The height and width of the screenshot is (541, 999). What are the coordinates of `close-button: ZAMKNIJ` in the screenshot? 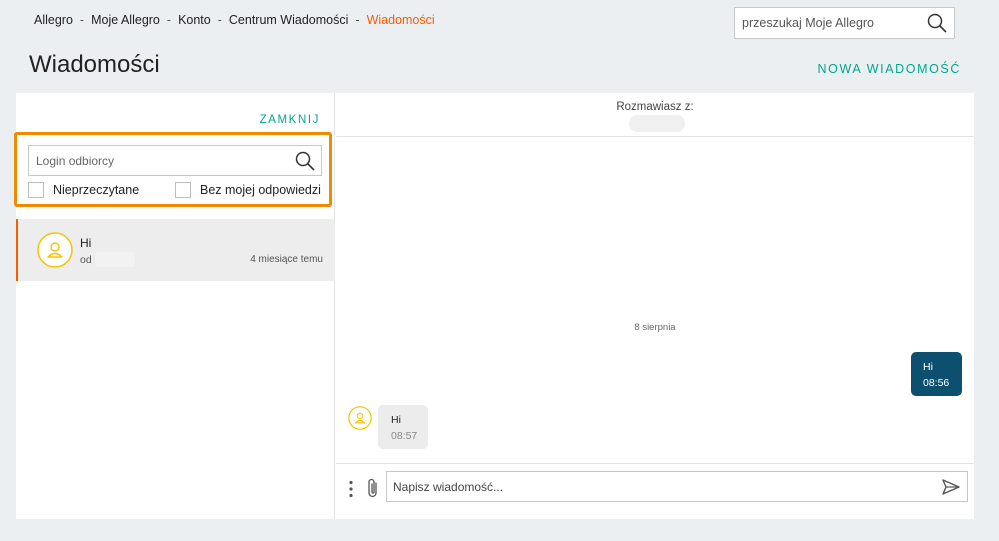 It's located at (290, 120).